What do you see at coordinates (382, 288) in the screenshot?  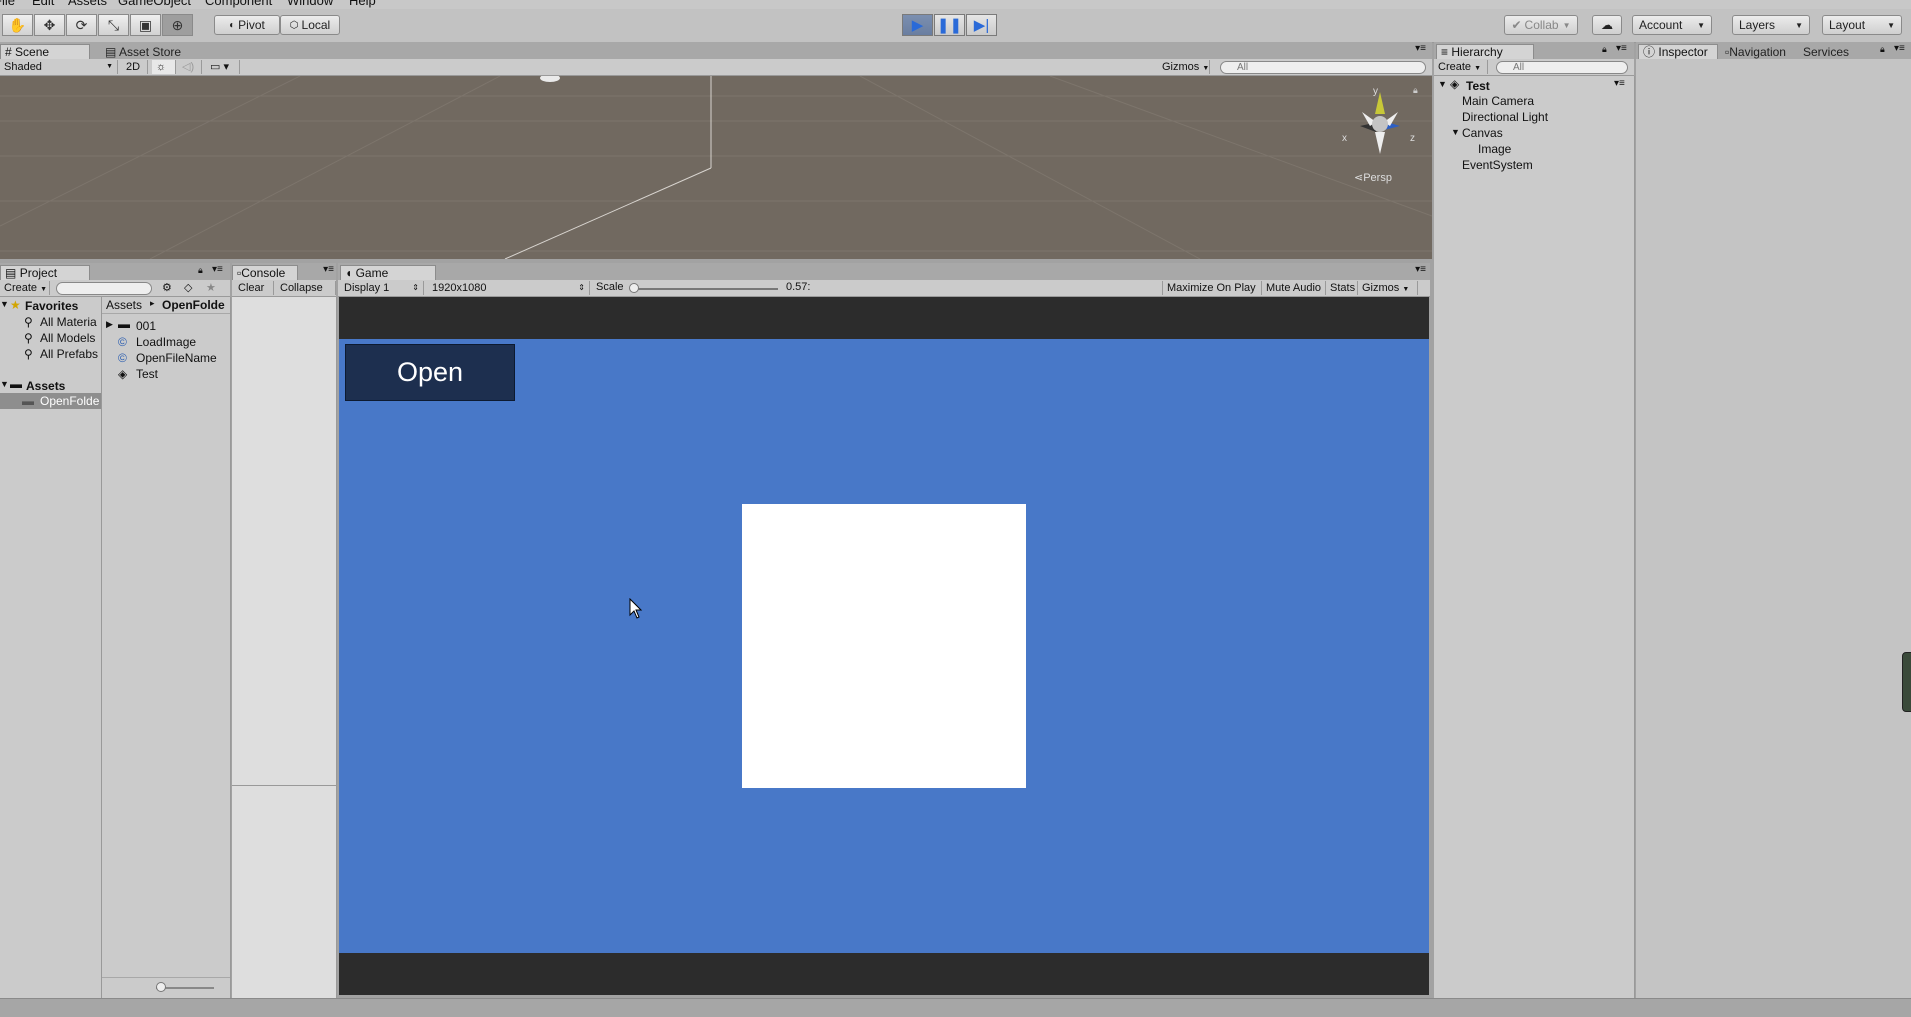 I see `display-dropdown: Display 1 ⇕` at bounding box center [382, 288].